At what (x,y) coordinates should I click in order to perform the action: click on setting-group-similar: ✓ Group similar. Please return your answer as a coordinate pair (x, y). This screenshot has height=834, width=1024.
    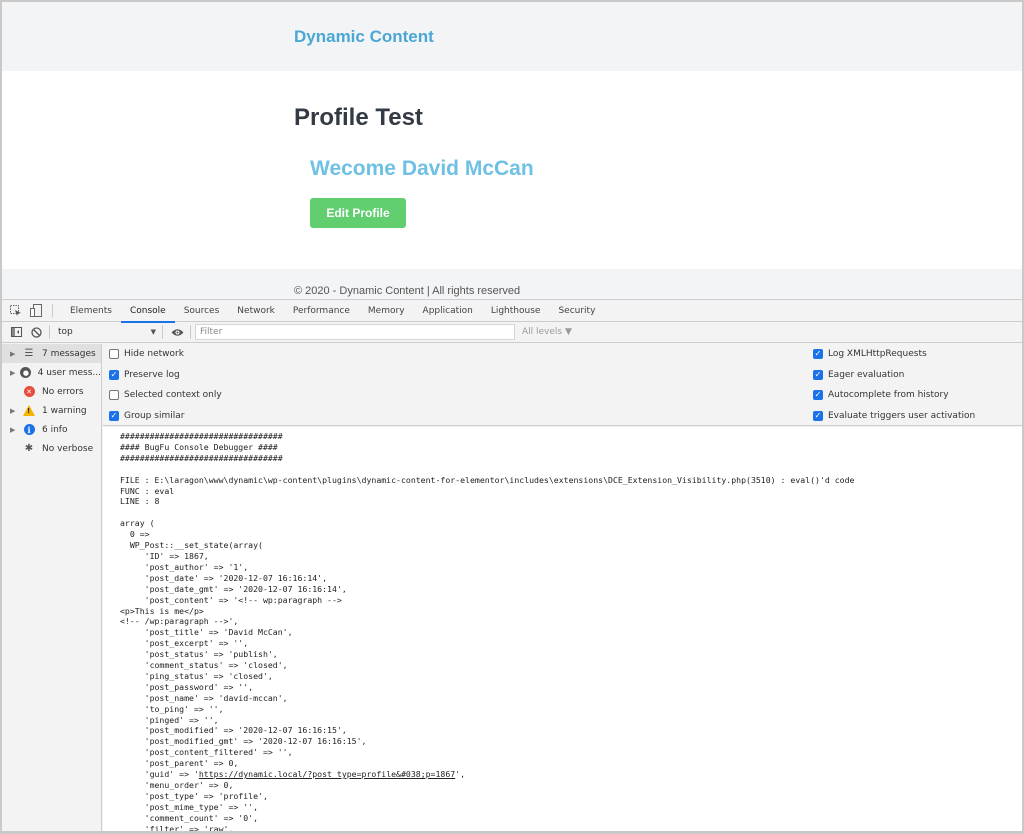
    Looking at the image, I should click on (165, 416).